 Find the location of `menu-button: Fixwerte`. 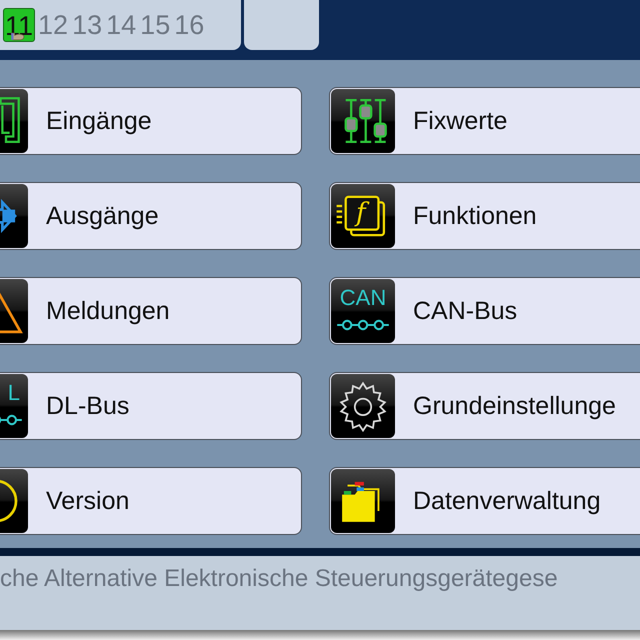

menu-button: Fixwerte is located at coordinates (484, 121).